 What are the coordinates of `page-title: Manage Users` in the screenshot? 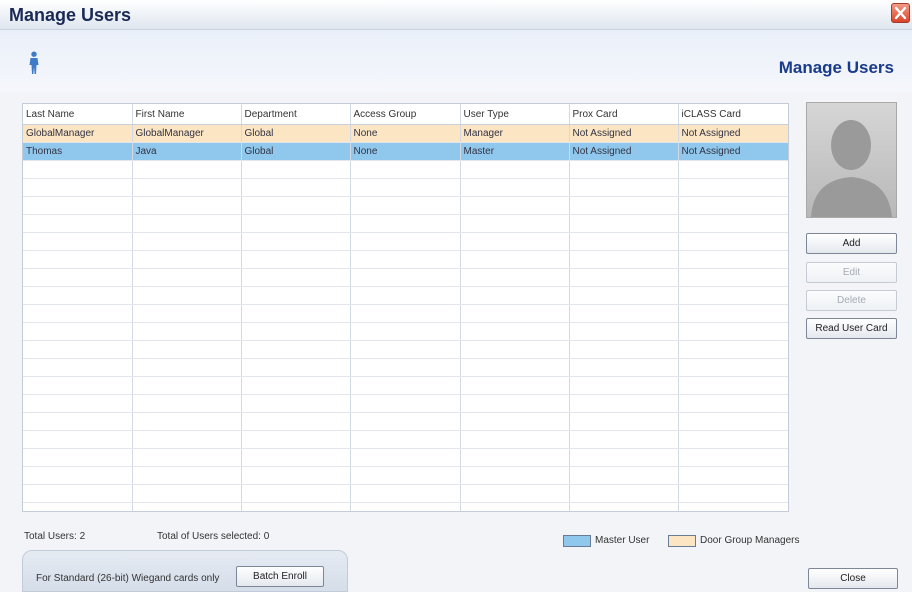 It's located at (836, 67).